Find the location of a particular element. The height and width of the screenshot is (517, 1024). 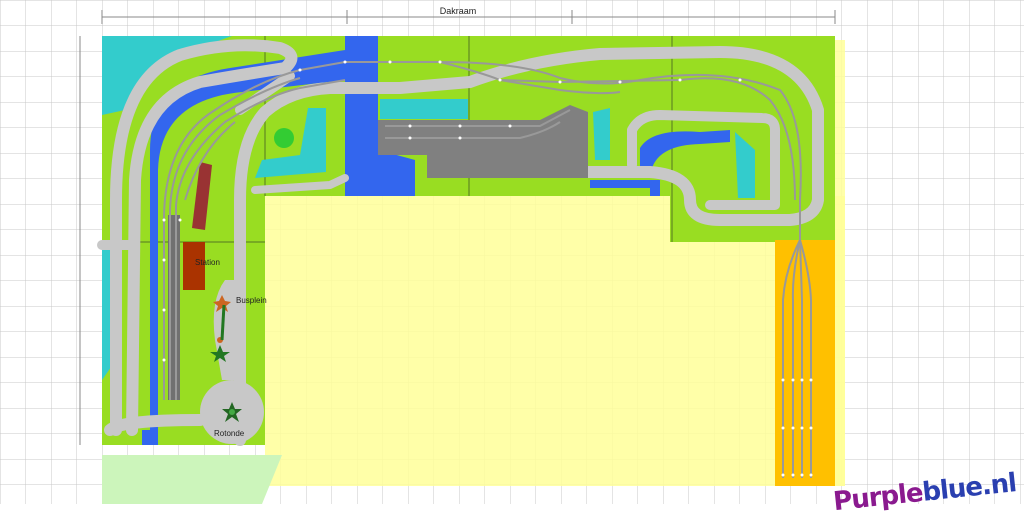

pond-right is located at coordinates (601, 134).